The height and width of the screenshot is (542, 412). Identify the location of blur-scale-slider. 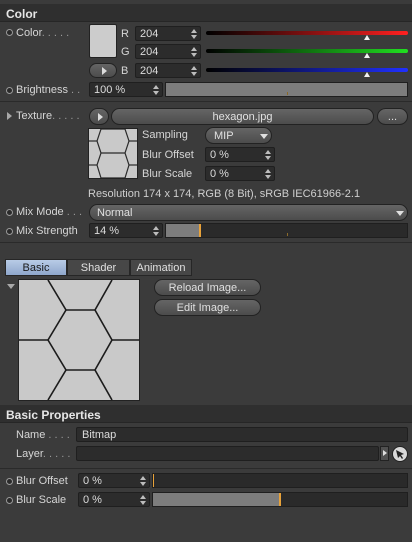
(280, 499).